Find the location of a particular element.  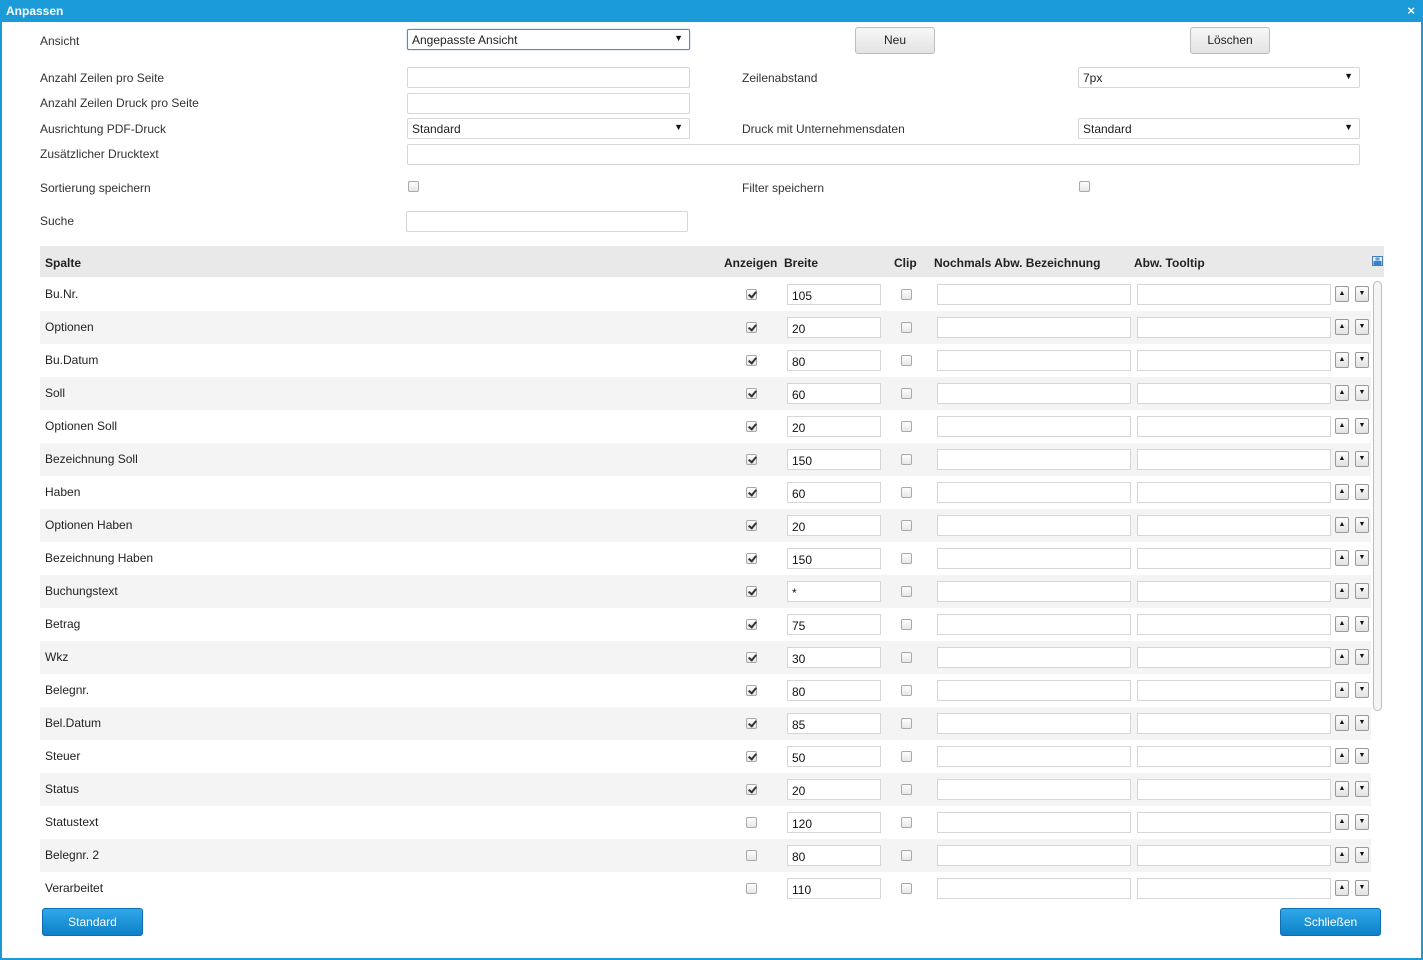

close-icon: × is located at coordinates (1411, 10).